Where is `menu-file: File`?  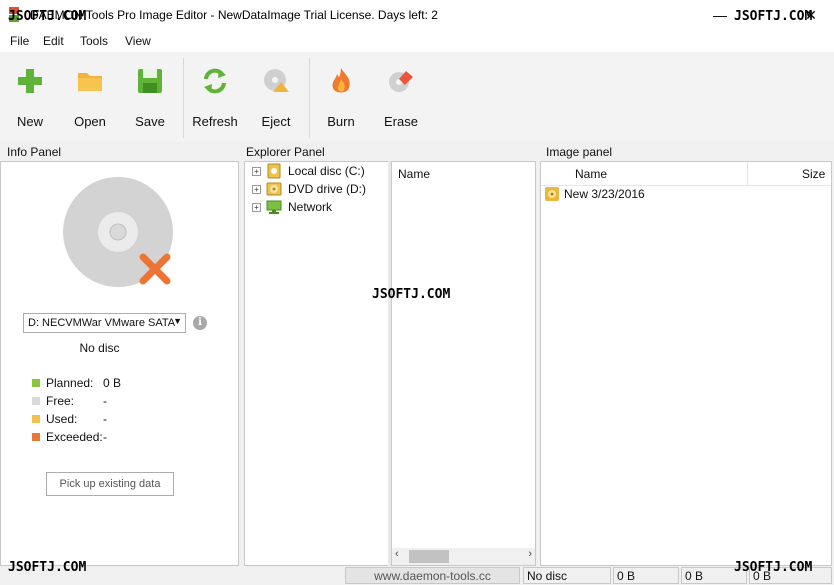
menu-file: File is located at coordinates (19, 41).